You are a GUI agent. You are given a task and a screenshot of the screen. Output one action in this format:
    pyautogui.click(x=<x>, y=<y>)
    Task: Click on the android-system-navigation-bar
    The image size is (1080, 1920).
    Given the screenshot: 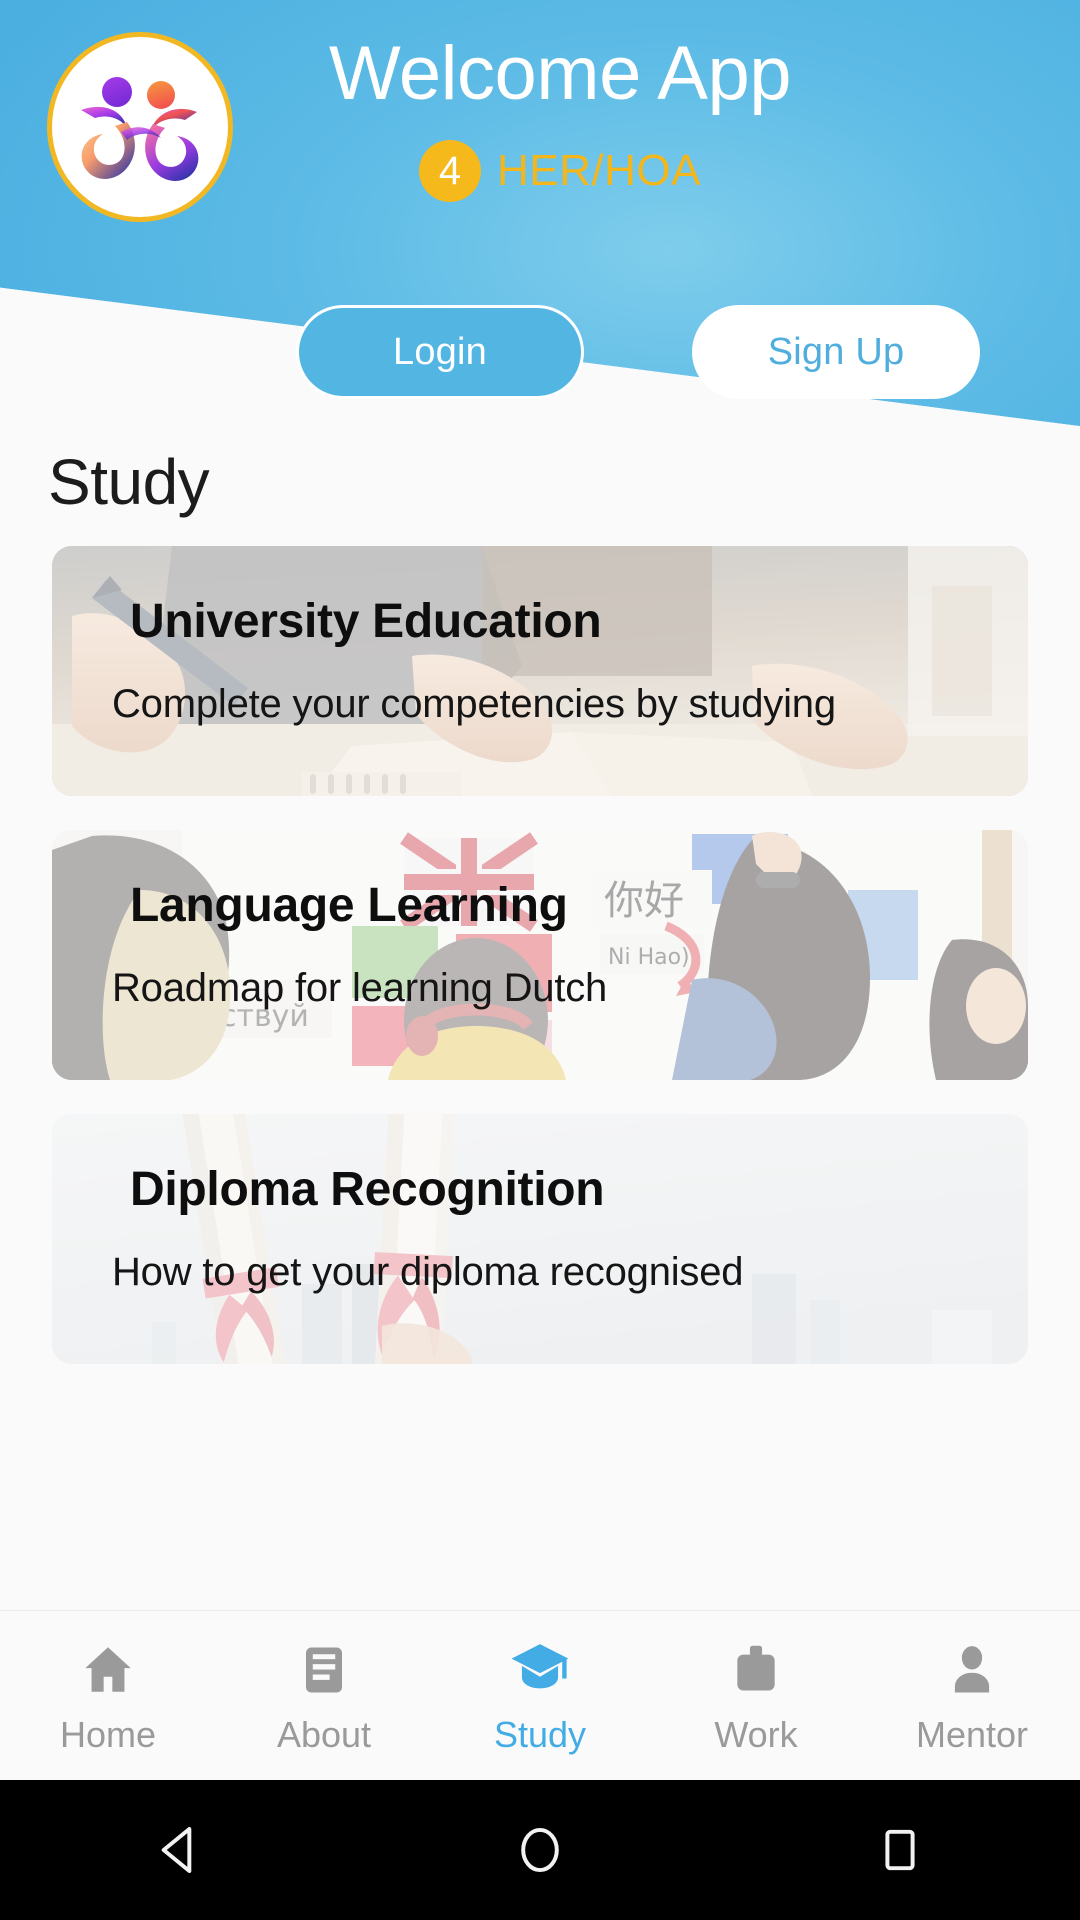 What is the action you would take?
    pyautogui.click(x=540, y=1850)
    